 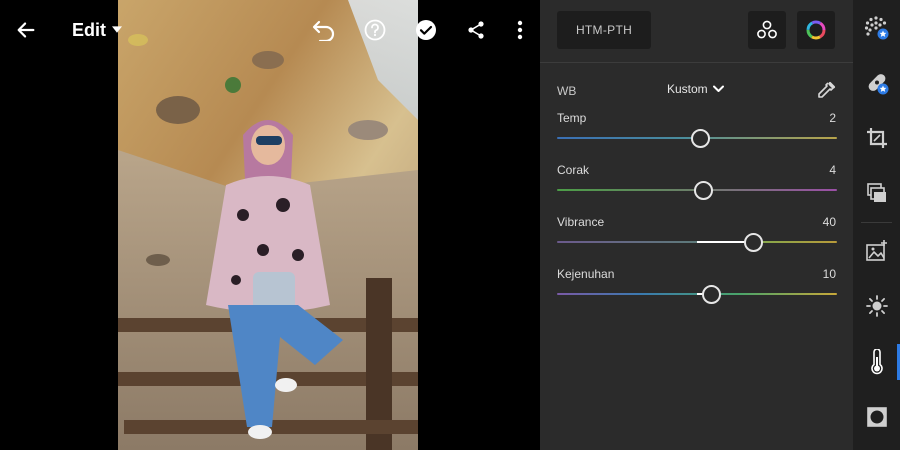 What do you see at coordinates (753, 242) in the screenshot?
I see `vibrance-thumb` at bounding box center [753, 242].